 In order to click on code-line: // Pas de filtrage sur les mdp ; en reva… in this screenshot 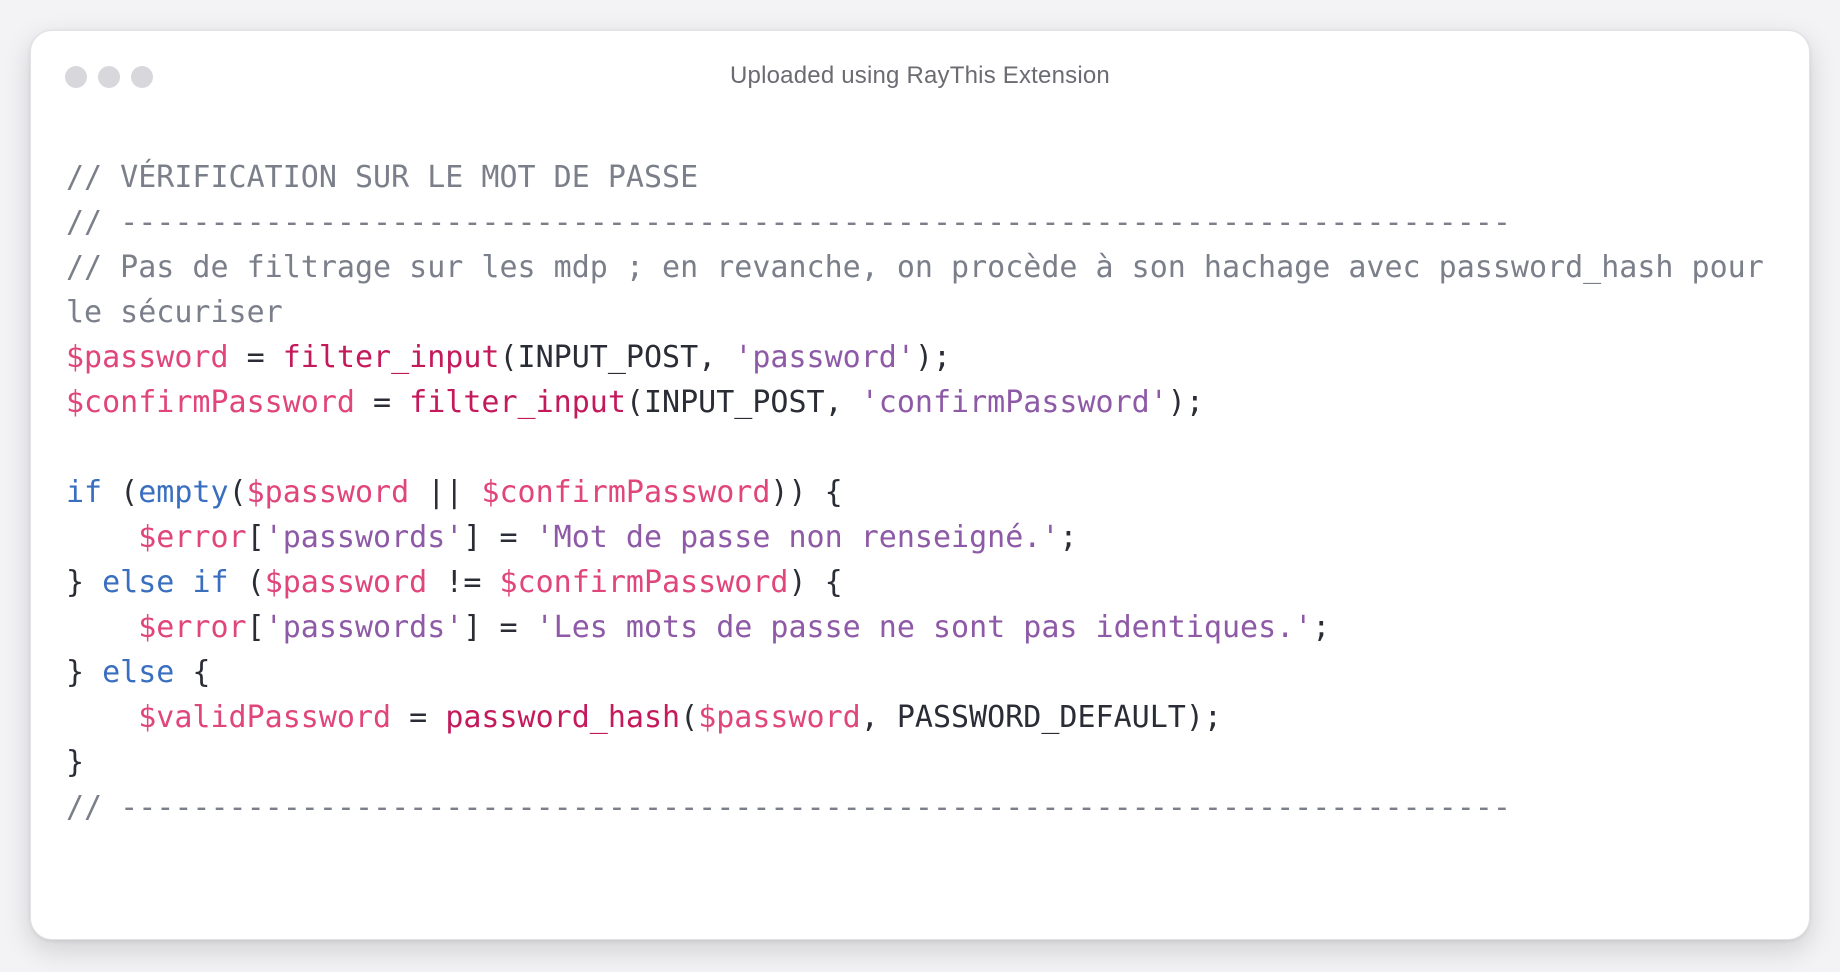, I will do `click(924, 267)`.